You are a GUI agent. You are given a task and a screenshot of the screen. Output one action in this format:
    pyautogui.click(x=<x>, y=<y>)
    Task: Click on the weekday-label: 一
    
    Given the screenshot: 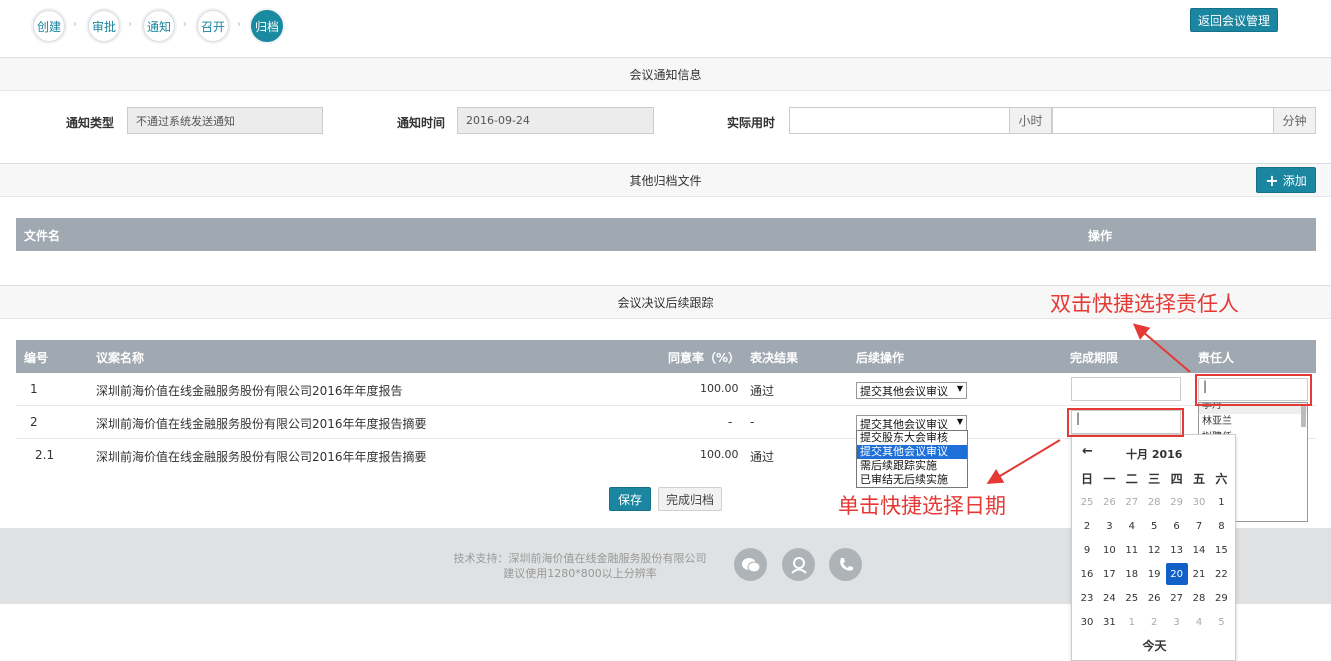 What is the action you would take?
    pyautogui.click(x=1109, y=478)
    